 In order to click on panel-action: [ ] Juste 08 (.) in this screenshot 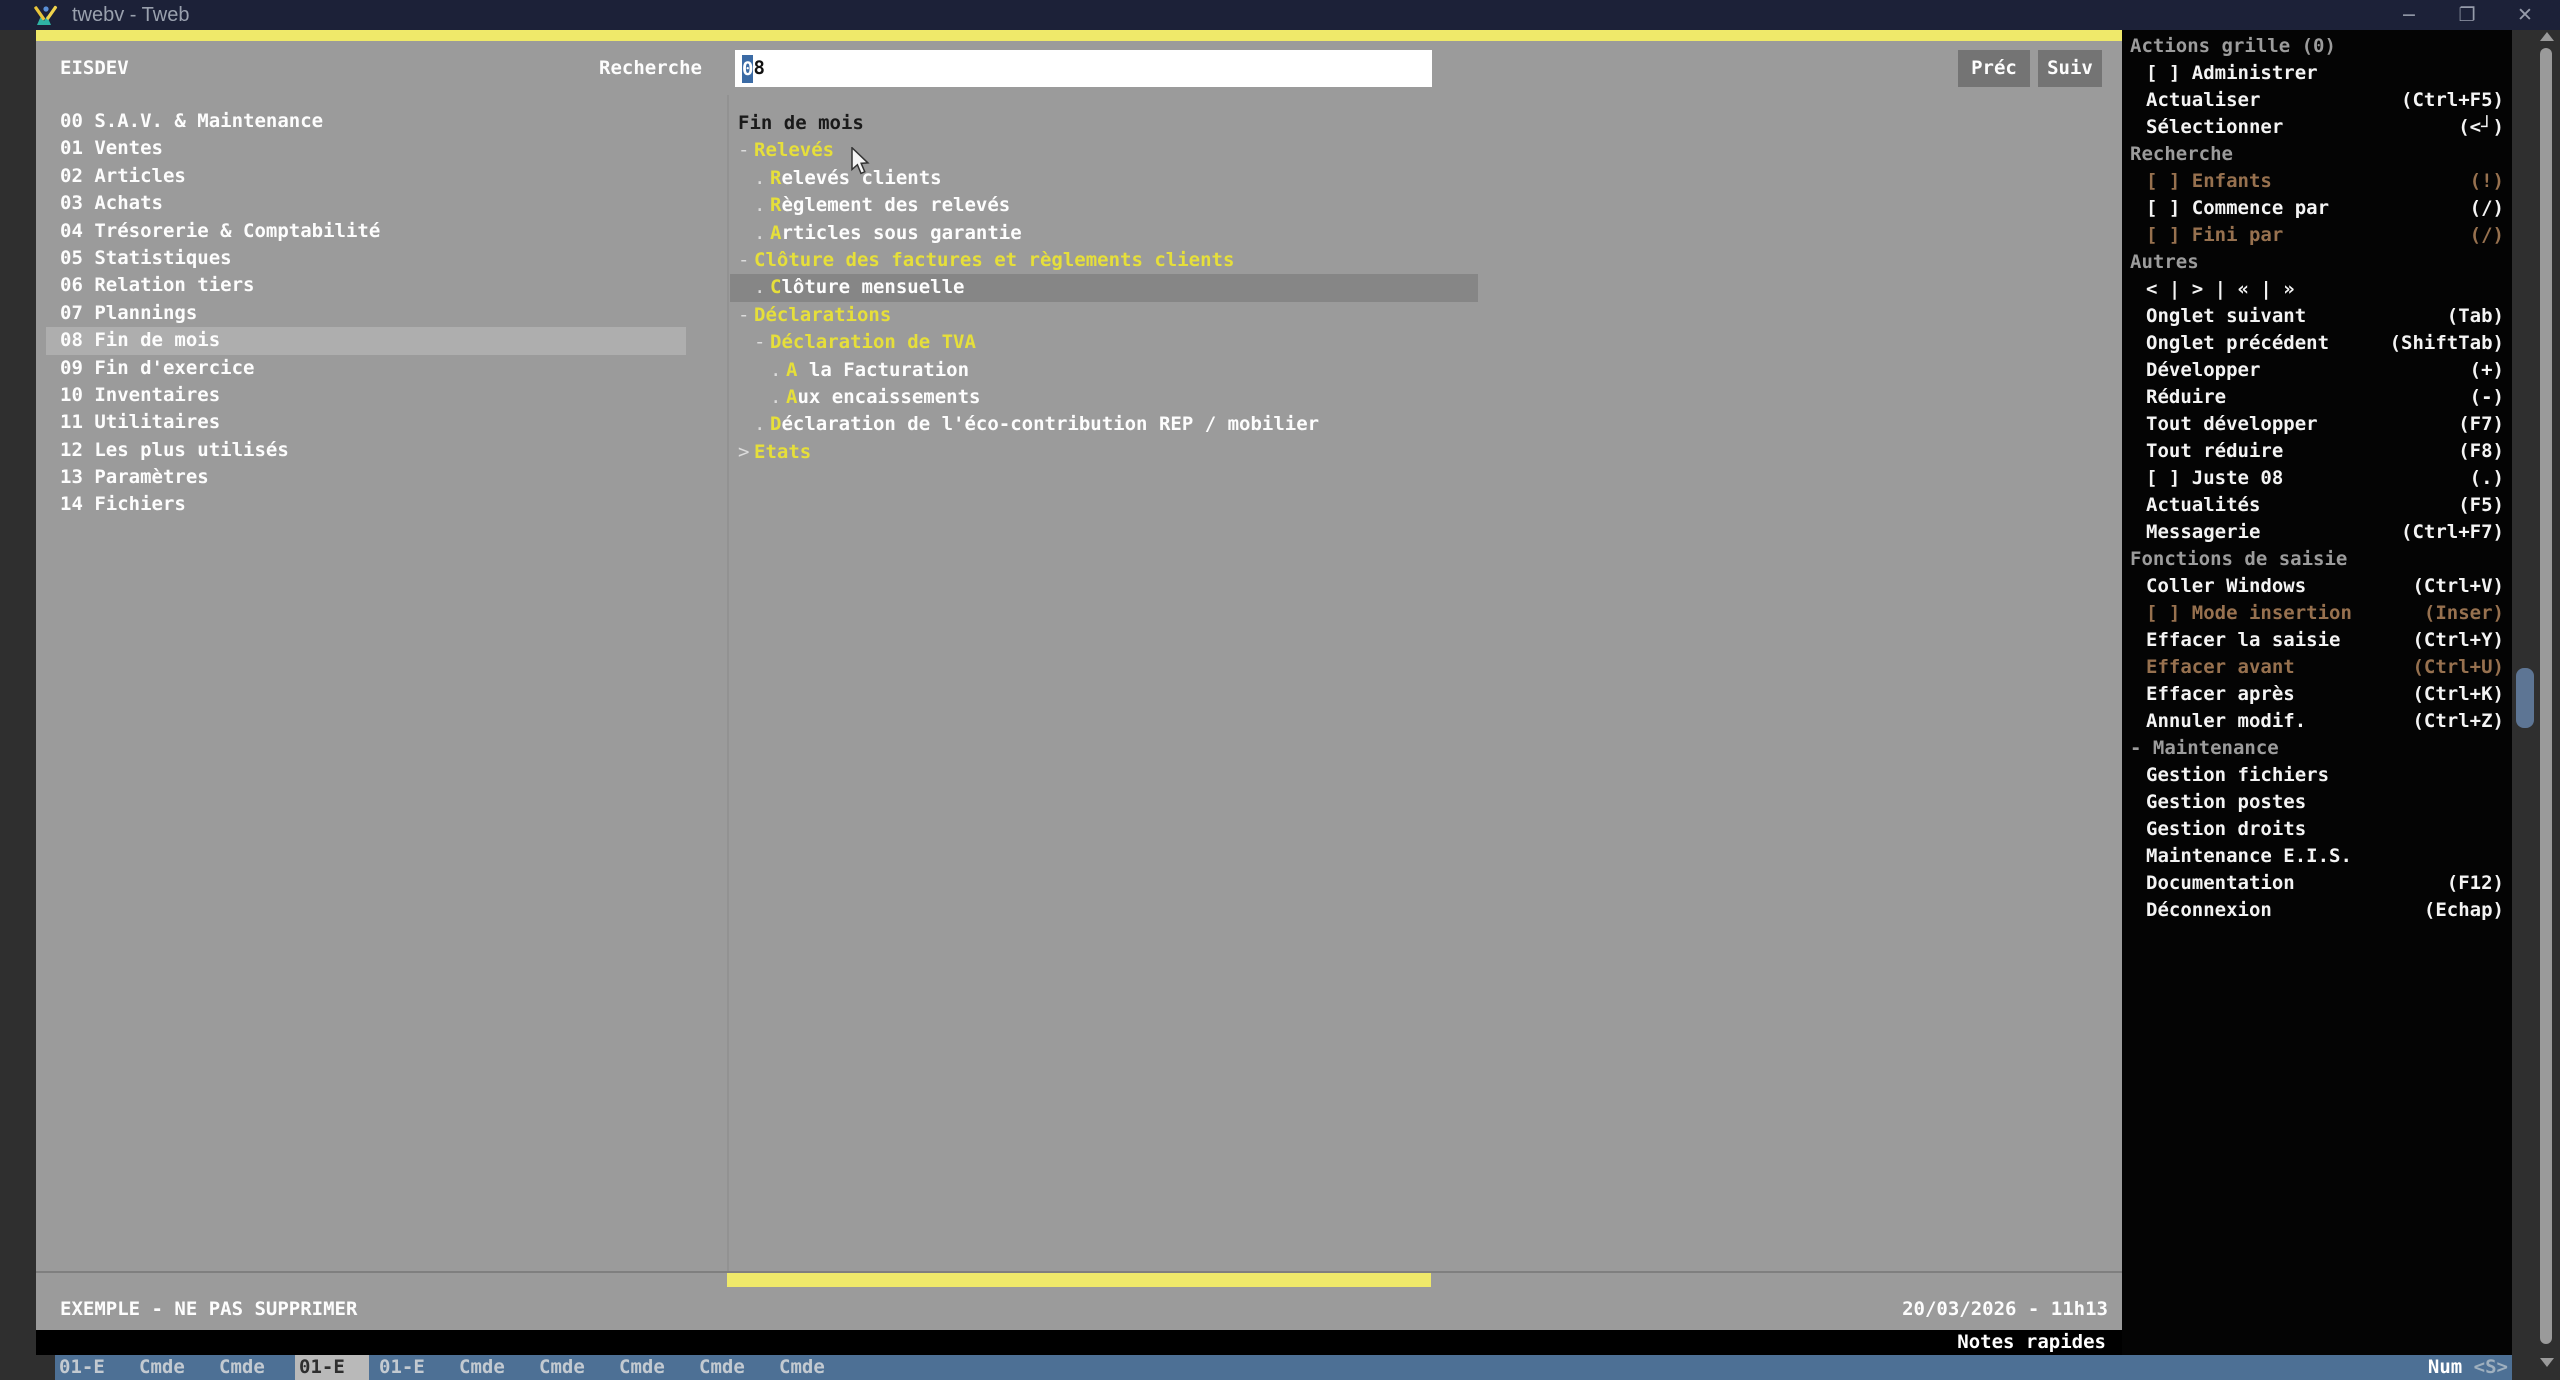, I will do `click(2317, 478)`.